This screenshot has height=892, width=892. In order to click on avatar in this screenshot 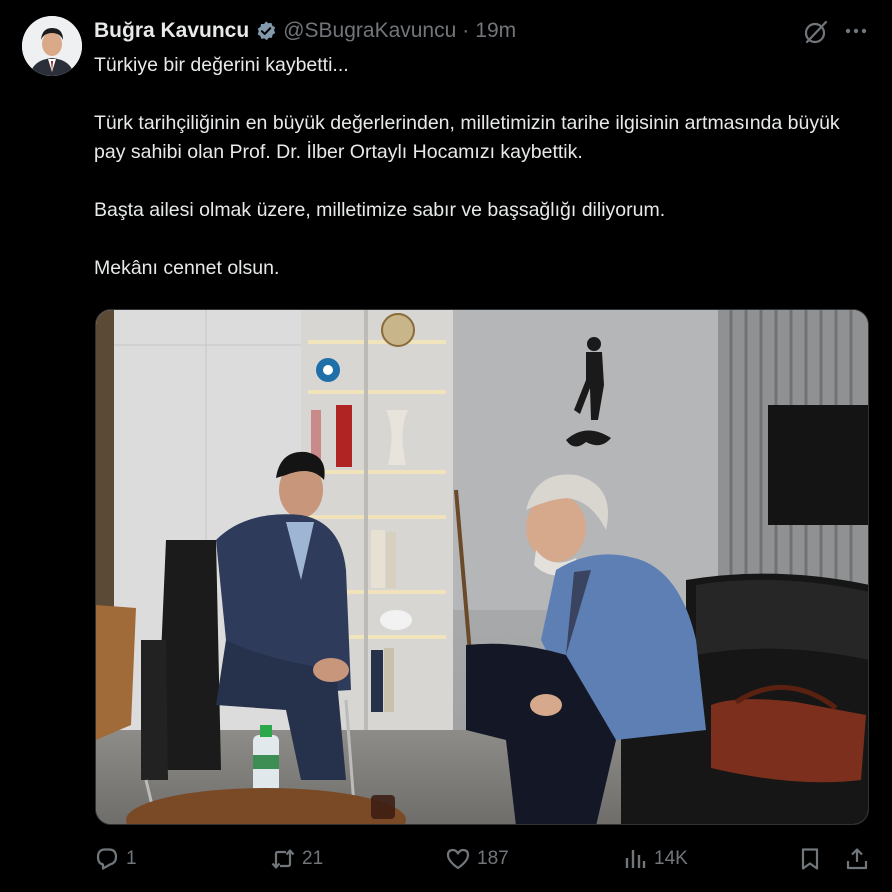, I will do `click(52, 46)`.